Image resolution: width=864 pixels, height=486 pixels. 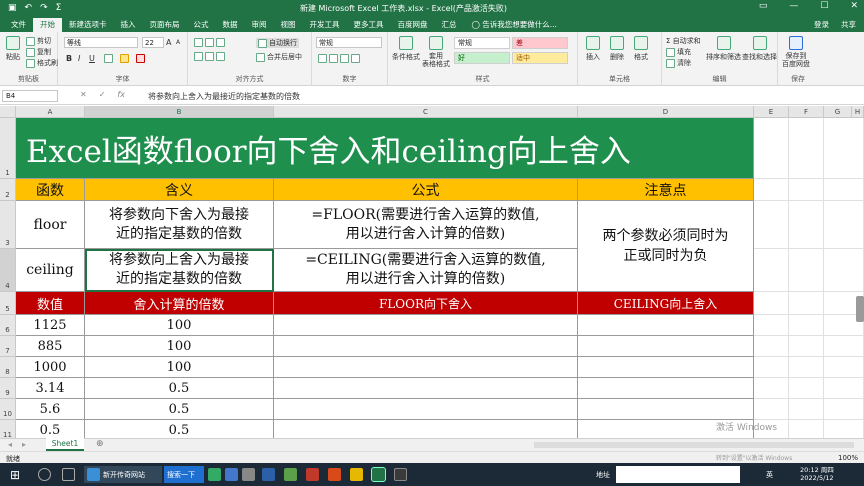 I want to click on data-value-cell: 885, so click(x=50, y=346).